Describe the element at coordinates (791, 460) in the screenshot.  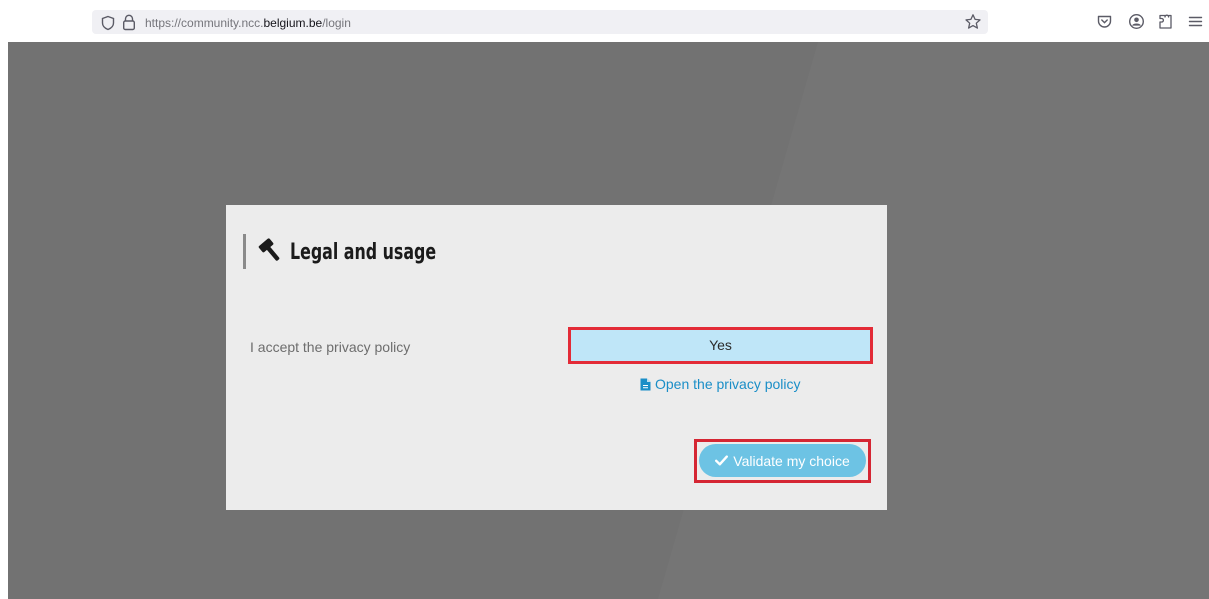
I see `validate-label: Validate my choice` at that location.